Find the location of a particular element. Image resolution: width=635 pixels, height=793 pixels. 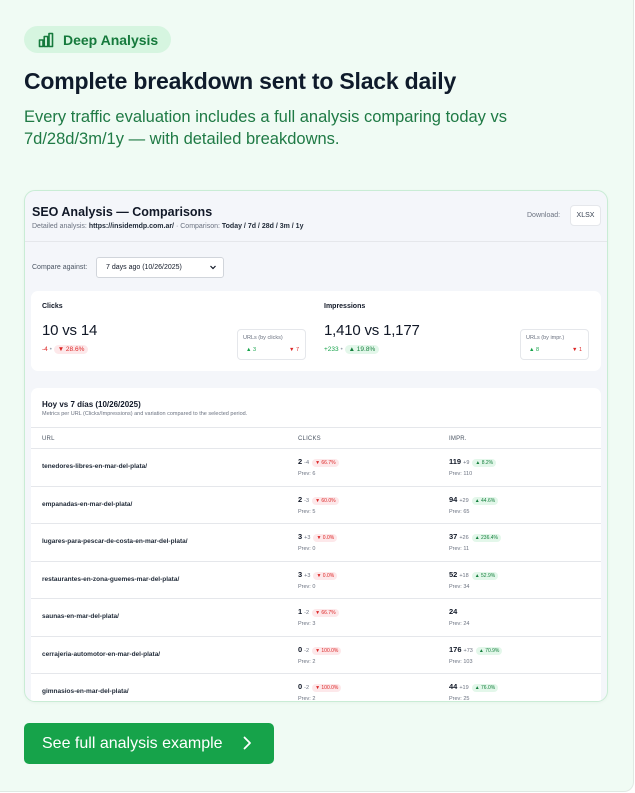

clicks-urls-label: URLs (by clicks) is located at coordinates (263, 338).